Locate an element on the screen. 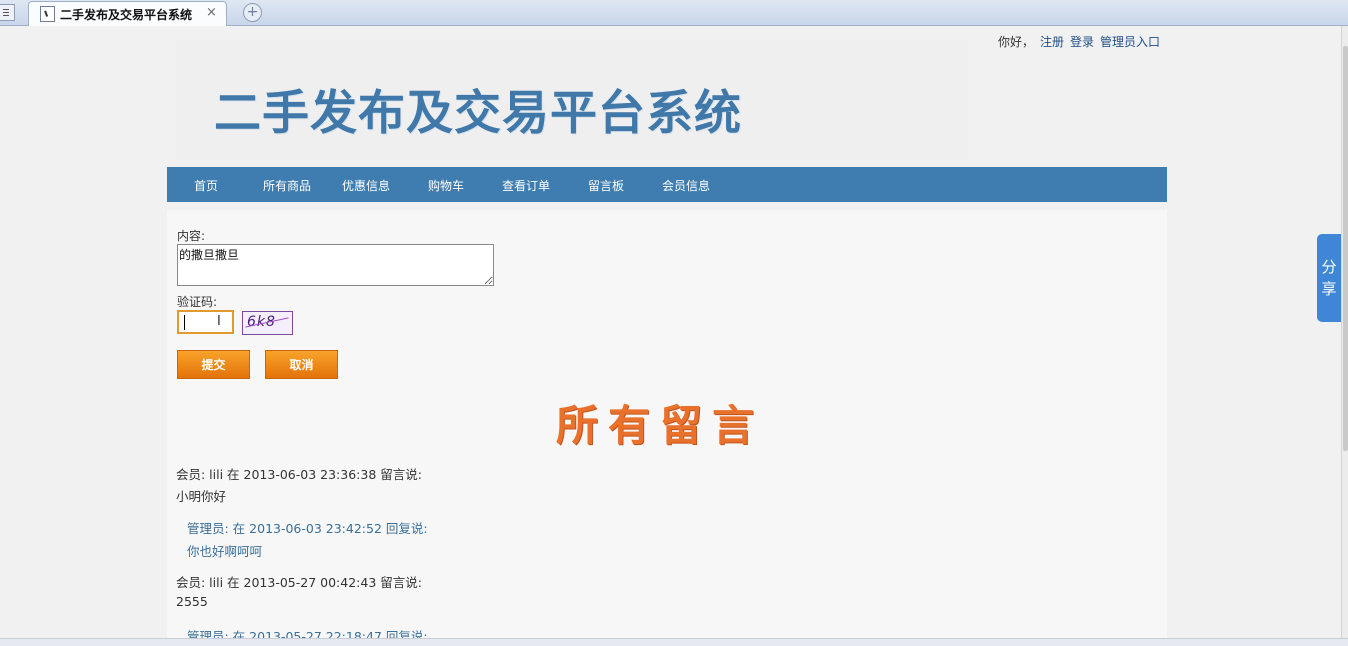  content-label: 内容: is located at coordinates (191, 236).